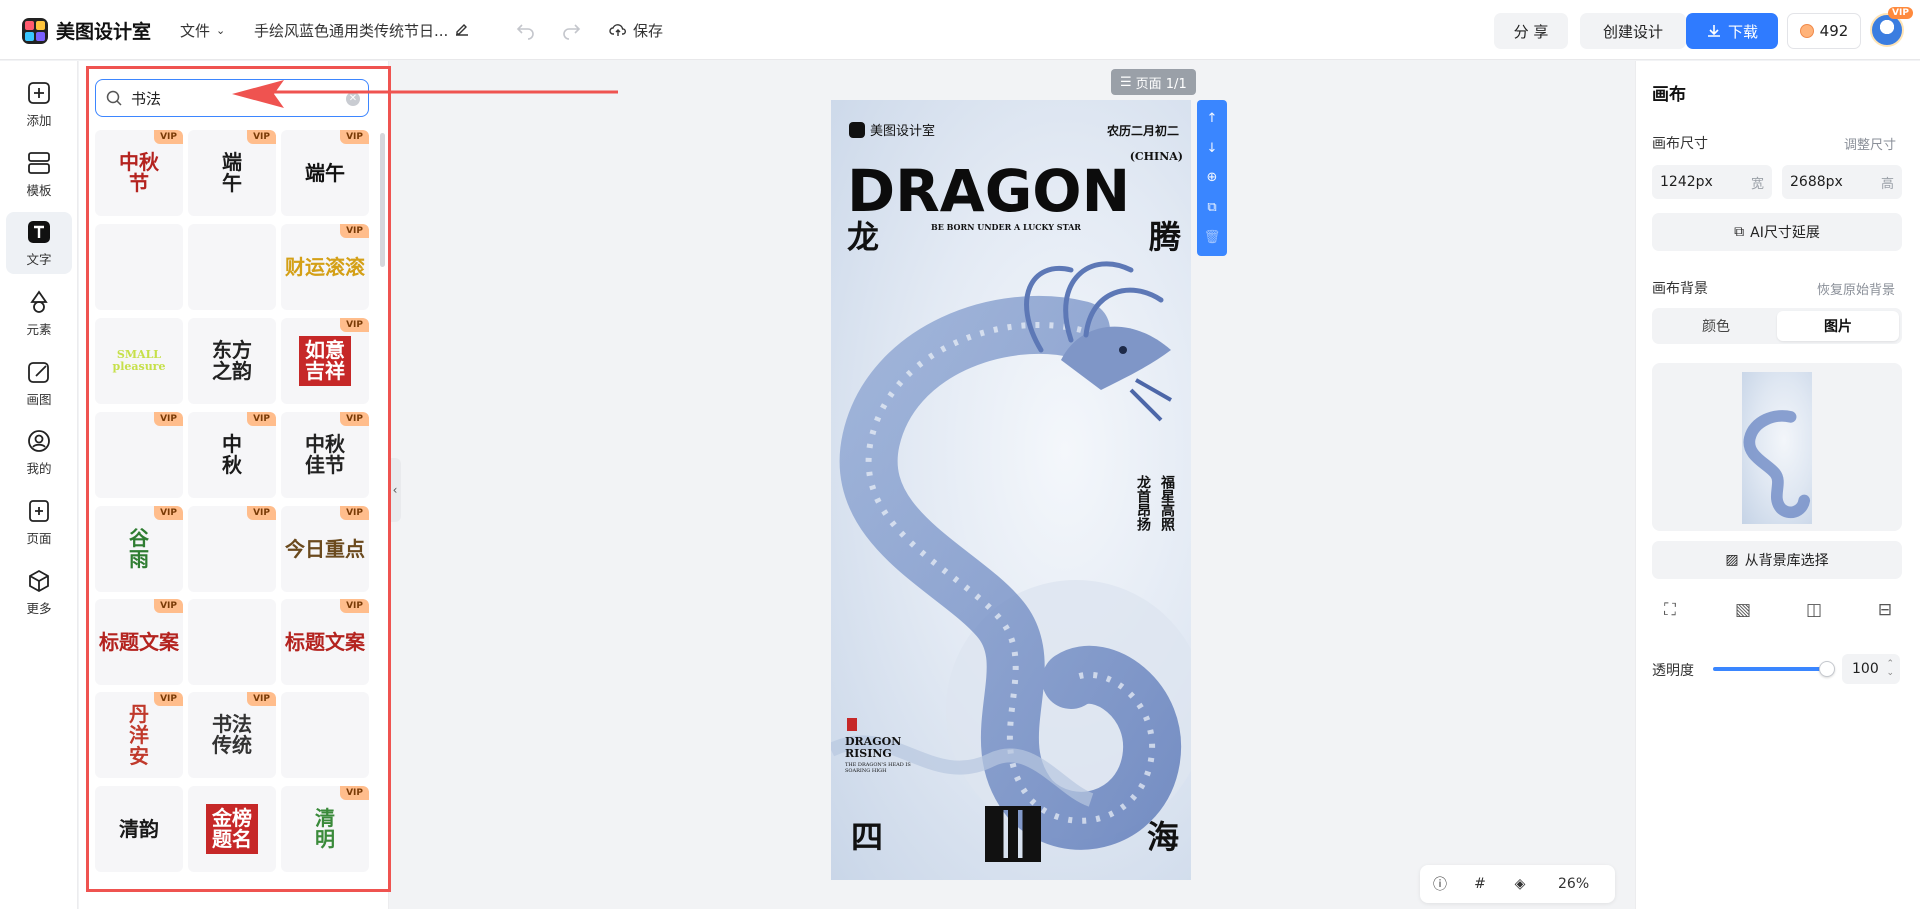 Image resolution: width=1920 pixels, height=909 pixels. Describe the element at coordinates (1153, 82) in the screenshot. I see `page-indicator: ☰ 页面 1/1` at that location.